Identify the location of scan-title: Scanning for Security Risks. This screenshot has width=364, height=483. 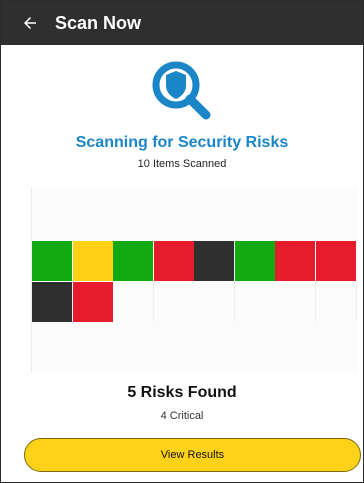
(182, 142).